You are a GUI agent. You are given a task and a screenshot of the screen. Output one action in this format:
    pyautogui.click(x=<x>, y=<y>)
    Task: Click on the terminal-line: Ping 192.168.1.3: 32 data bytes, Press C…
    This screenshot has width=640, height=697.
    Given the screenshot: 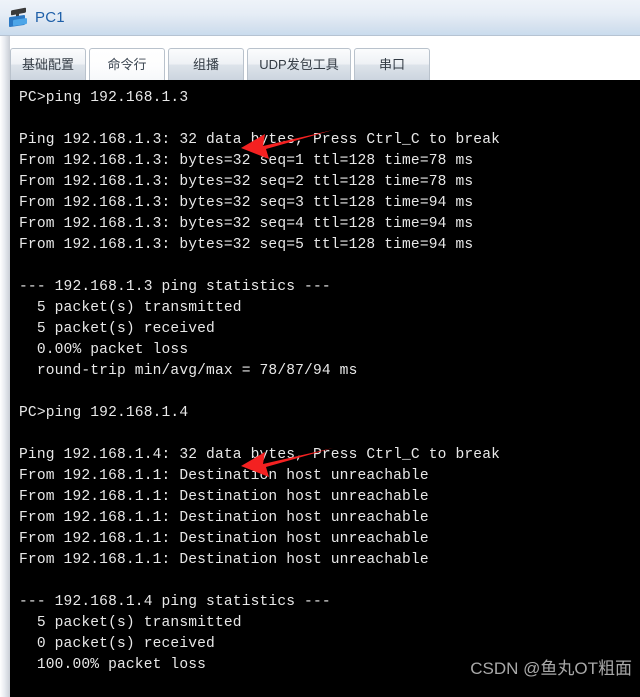 What is the action you would take?
    pyautogui.click(x=260, y=140)
    